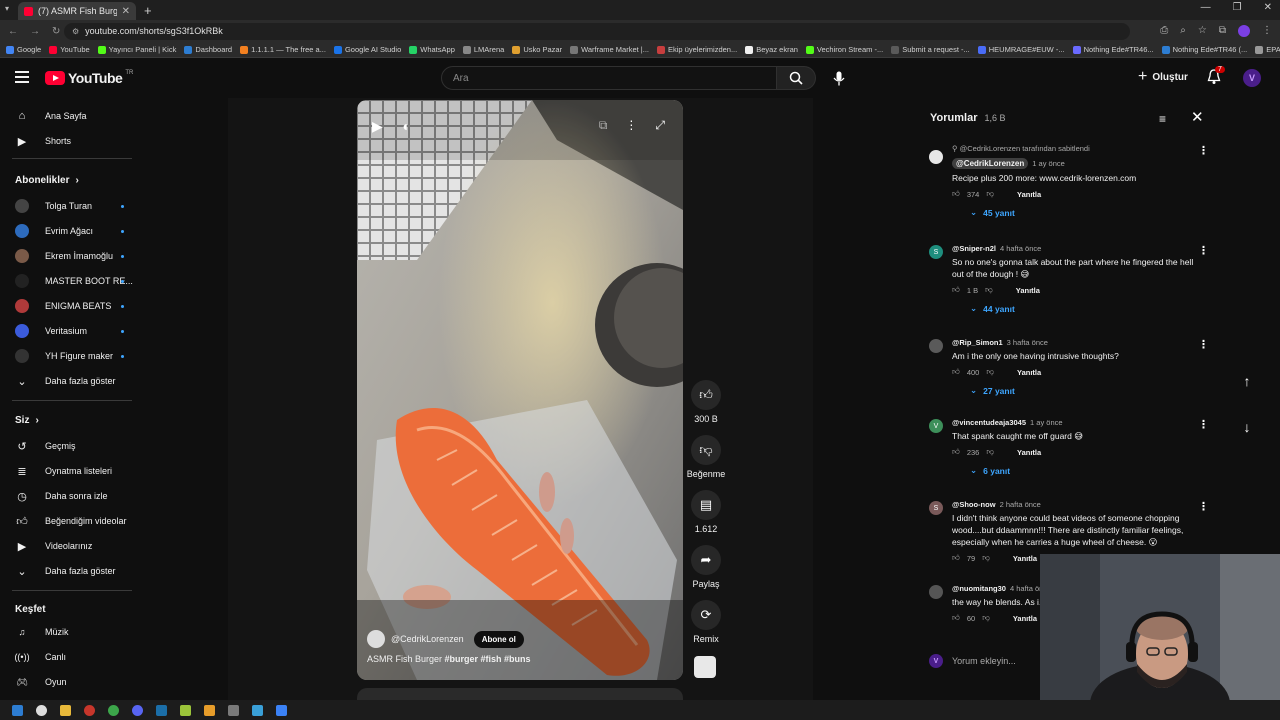 This screenshot has width=1280, height=720. What do you see at coordinates (161, 710) in the screenshot?
I see `steam-icon` at bounding box center [161, 710].